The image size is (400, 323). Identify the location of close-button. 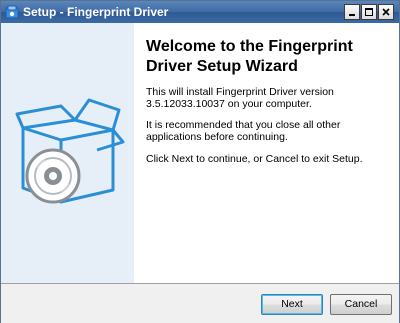
(386, 12).